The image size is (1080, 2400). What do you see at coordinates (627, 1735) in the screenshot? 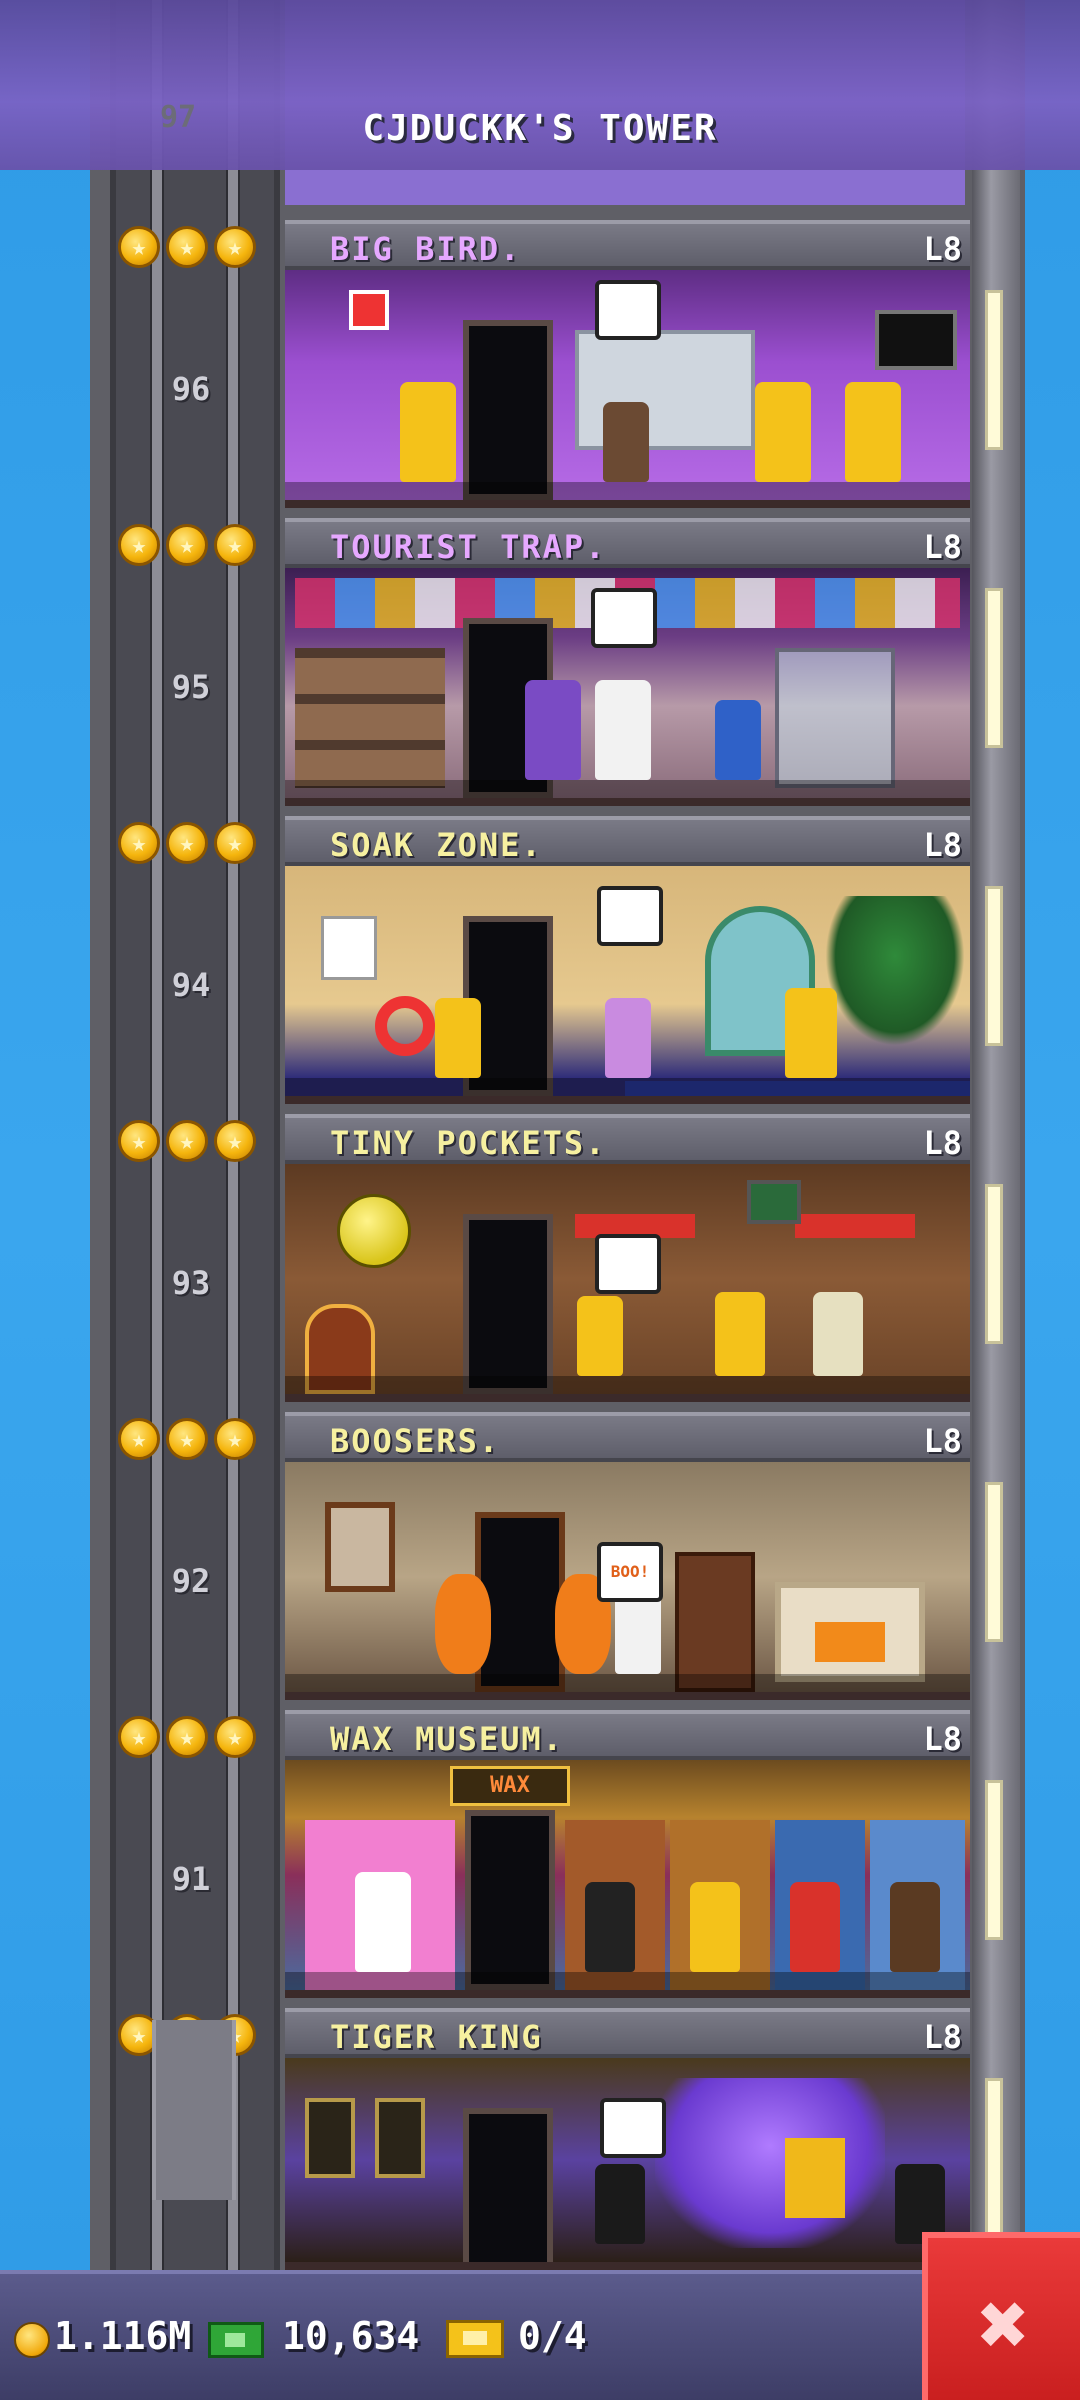
I see `floor-banner: WAX MUSEUM. L8` at bounding box center [627, 1735].